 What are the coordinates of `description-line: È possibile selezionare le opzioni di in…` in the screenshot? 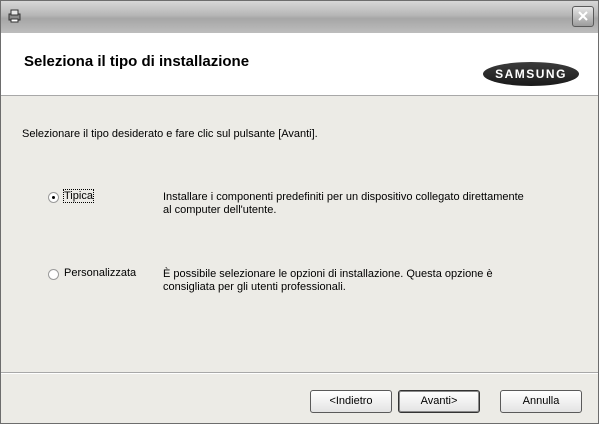 It's located at (328, 274).